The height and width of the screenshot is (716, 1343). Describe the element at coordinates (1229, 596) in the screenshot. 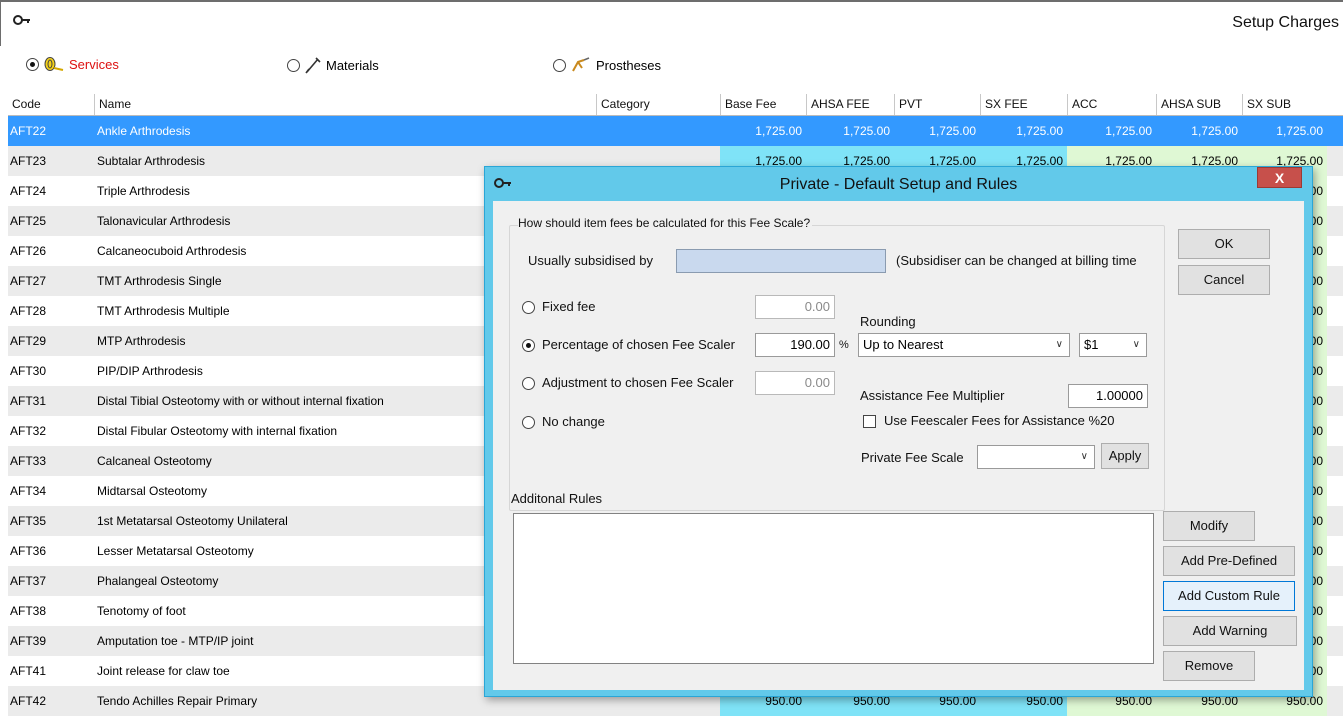

I see `add-custom-rule-button: Add Custom Rule` at that location.